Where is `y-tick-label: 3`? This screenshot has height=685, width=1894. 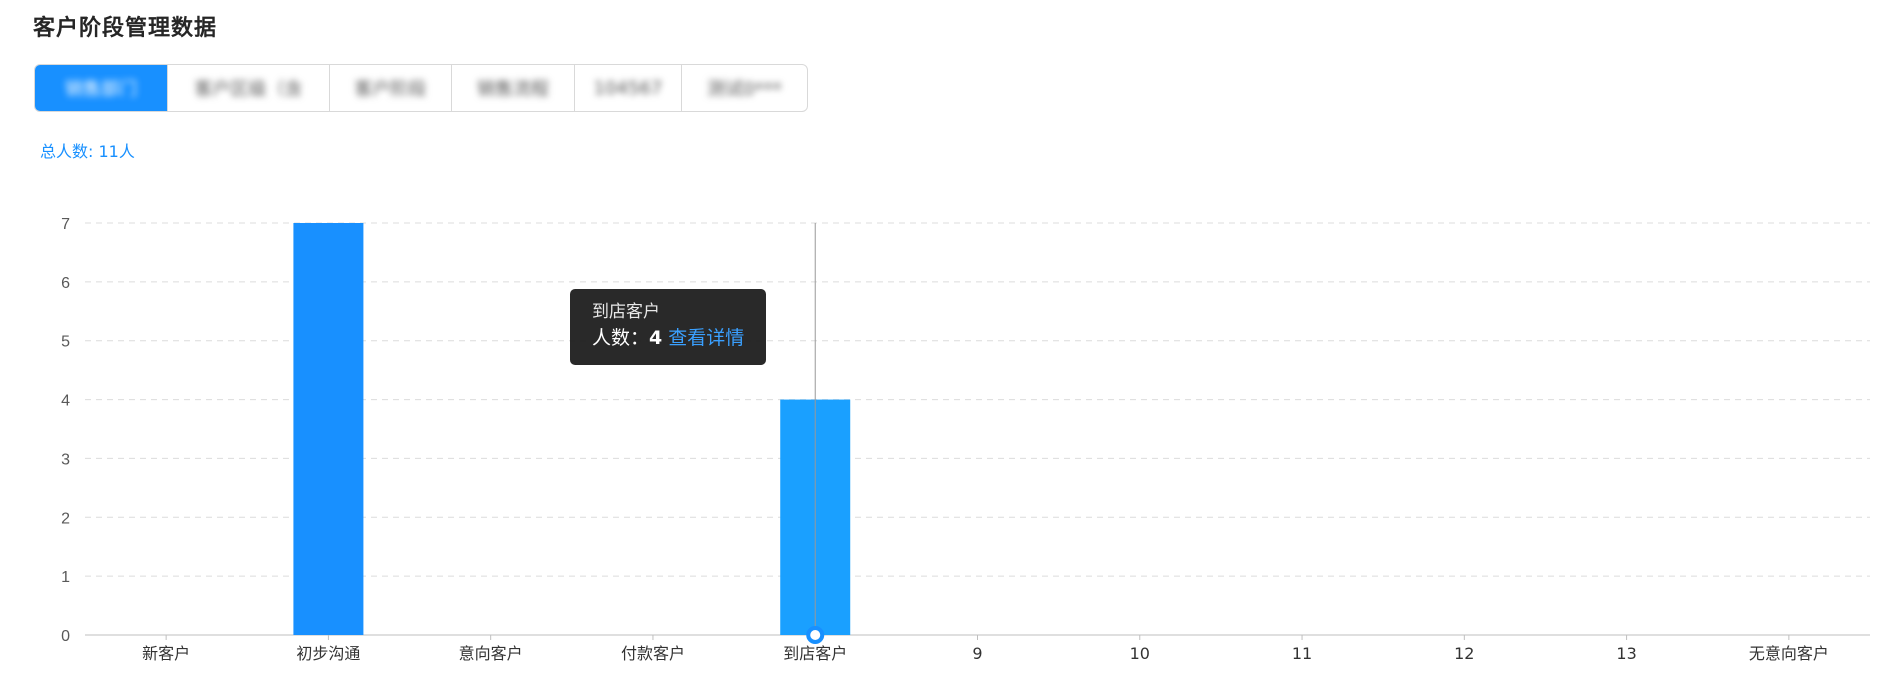
y-tick-label: 3 is located at coordinates (65, 459).